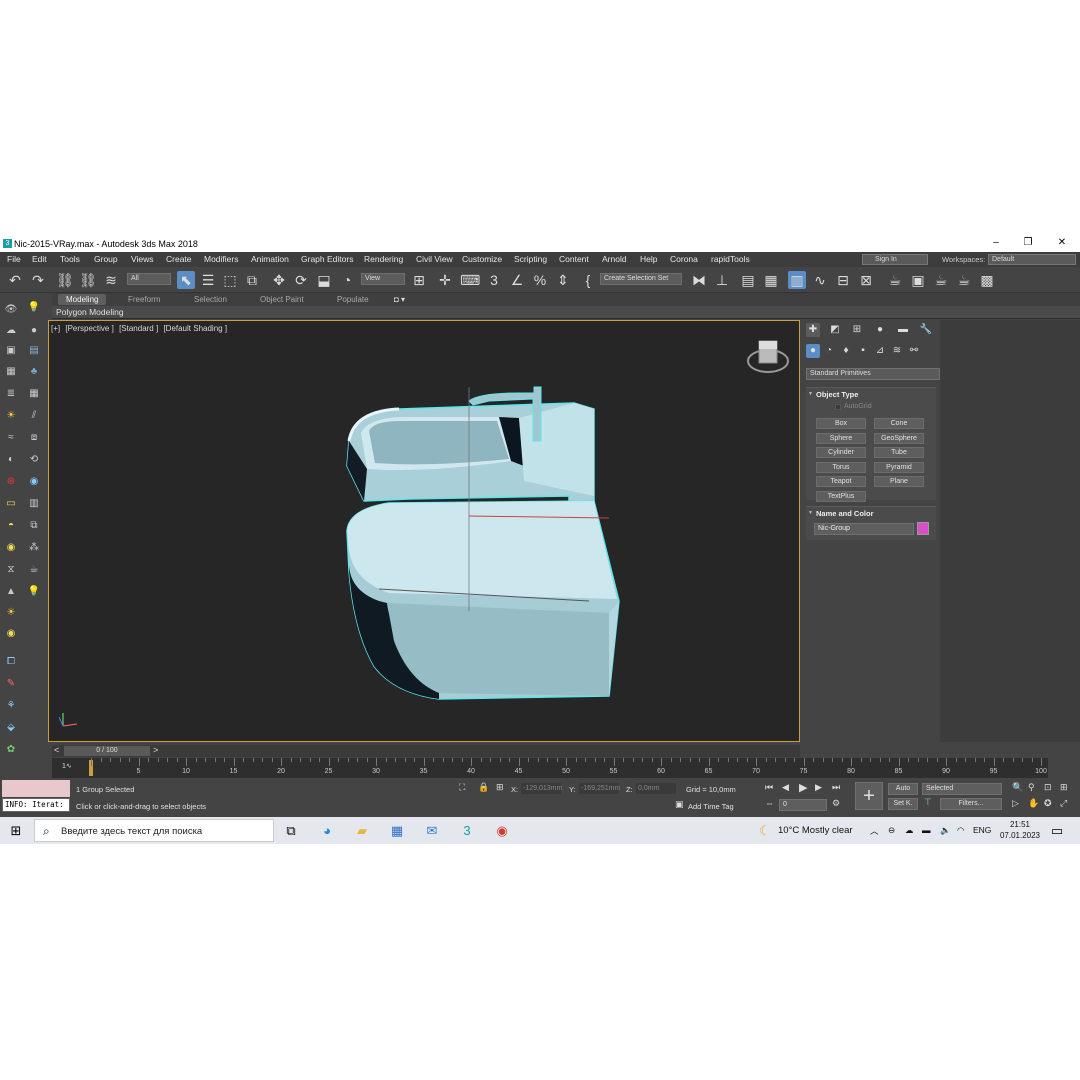  I want to click on shapes-filter-icon: ≈, so click(11, 438).